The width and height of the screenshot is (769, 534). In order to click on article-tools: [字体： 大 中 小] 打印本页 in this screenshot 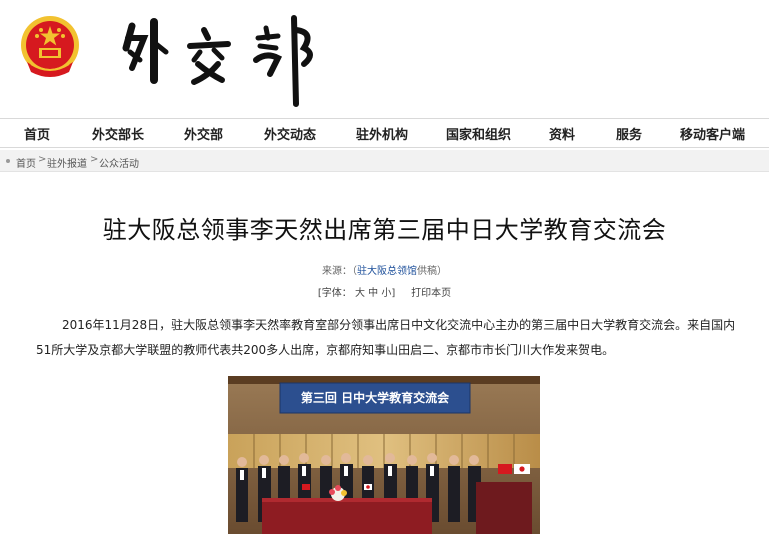, I will do `click(384, 291)`.